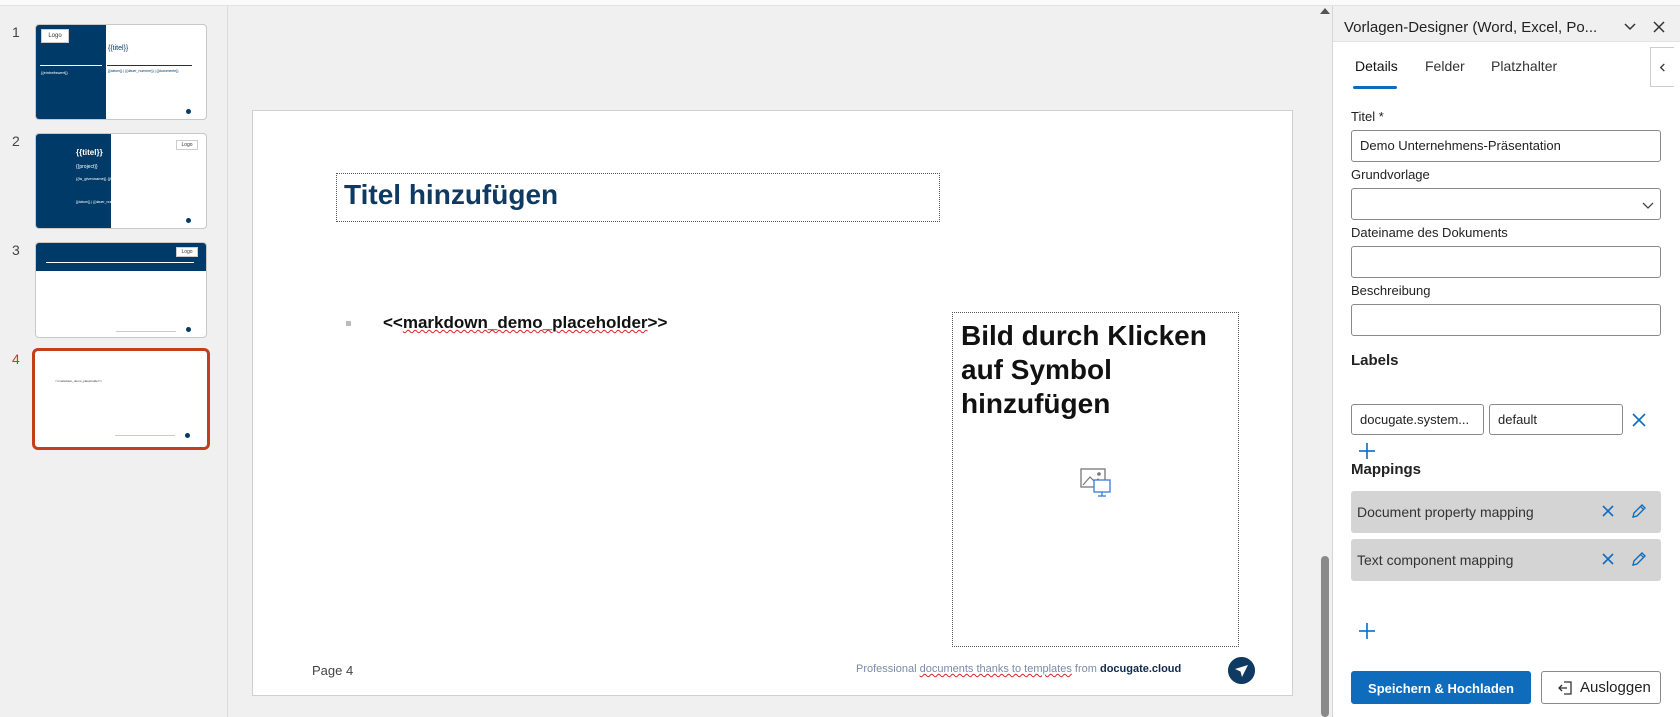 This screenshot has height=717, width=1680. Describe the element at coordinates (1506, 204) in the screenshot. I see `grundvorlage-select` at that location.